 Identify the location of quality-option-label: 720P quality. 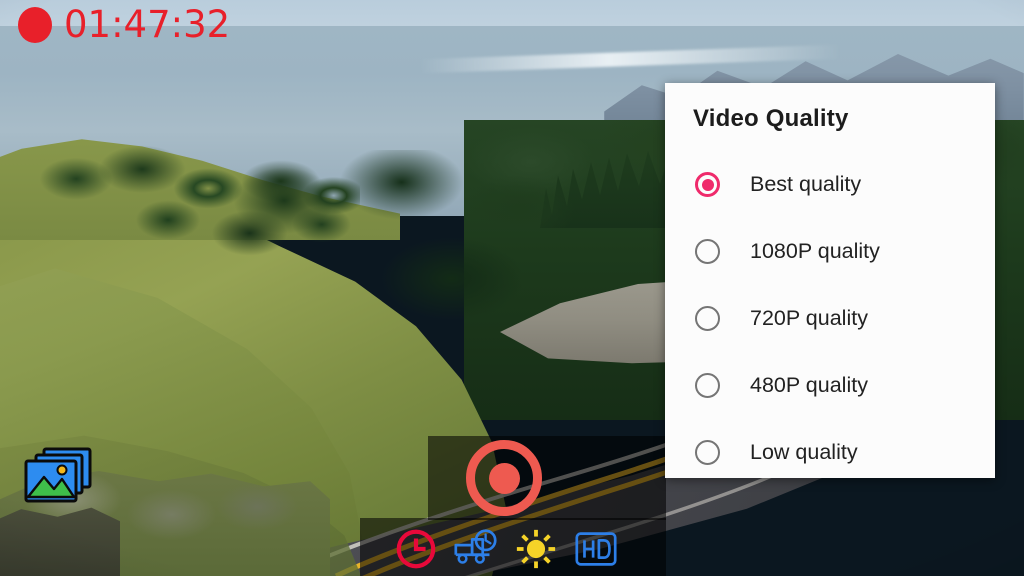
(809, 318).